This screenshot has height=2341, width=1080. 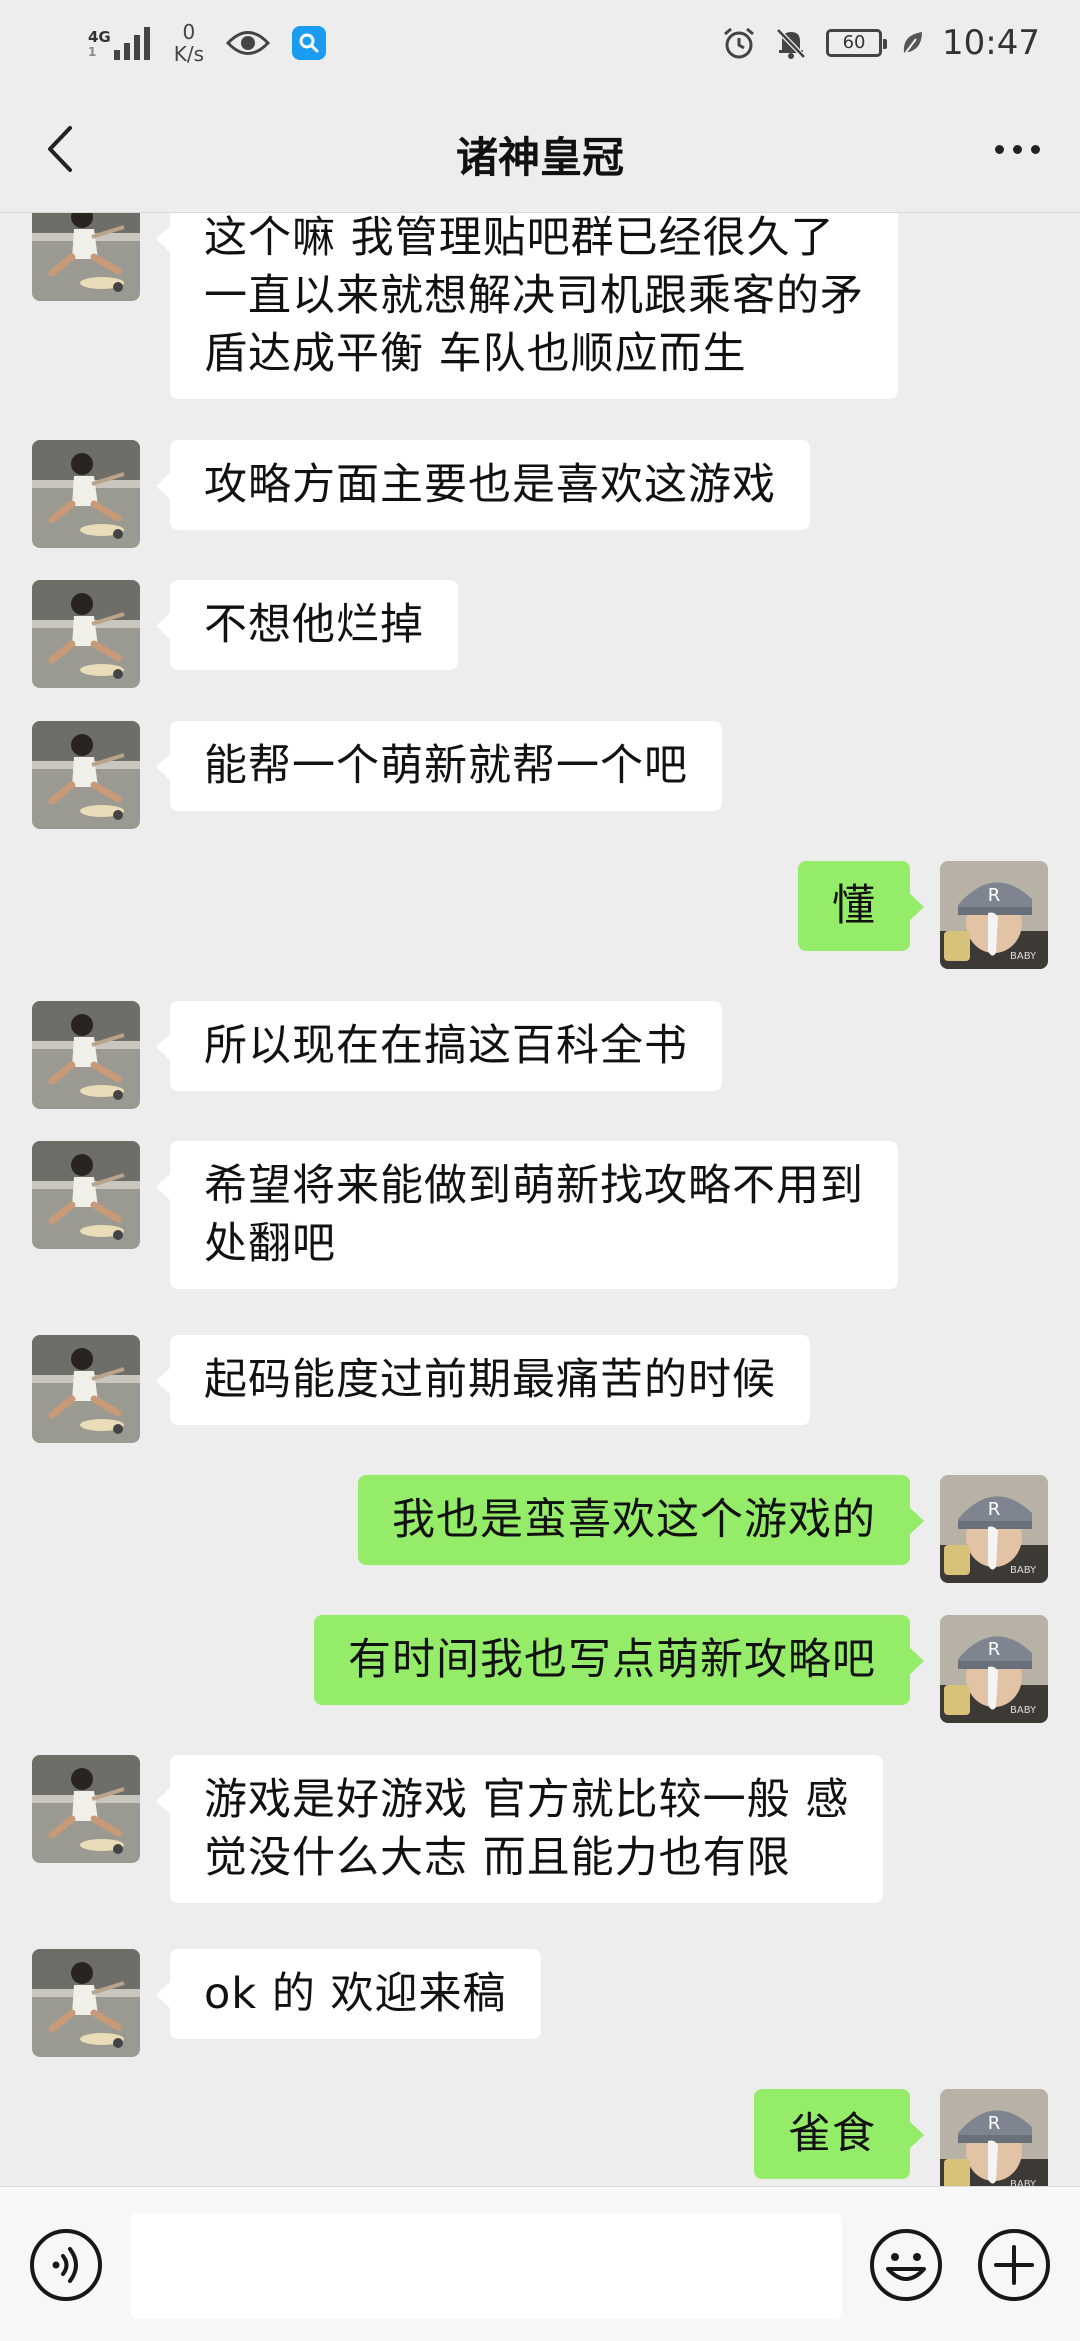 I want to click on emoji-button, so click(x=906, y=2265).